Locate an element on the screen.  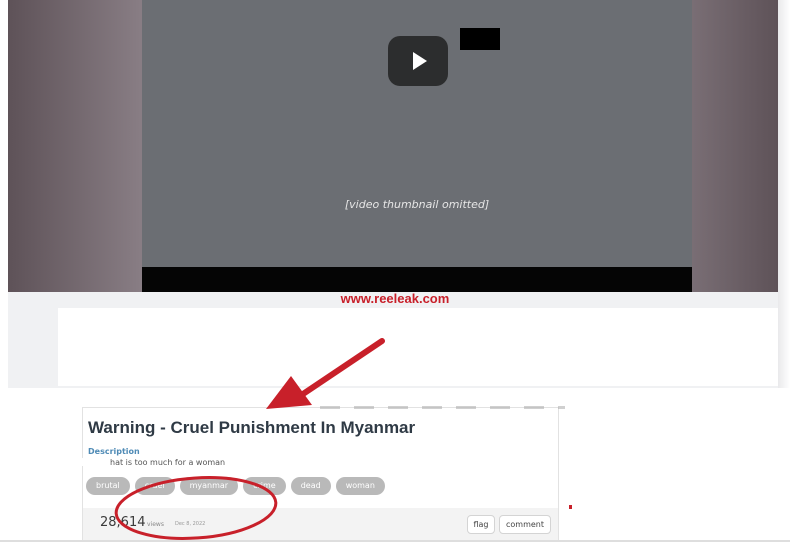
description-label: Description is located at coordinates (114, 451).